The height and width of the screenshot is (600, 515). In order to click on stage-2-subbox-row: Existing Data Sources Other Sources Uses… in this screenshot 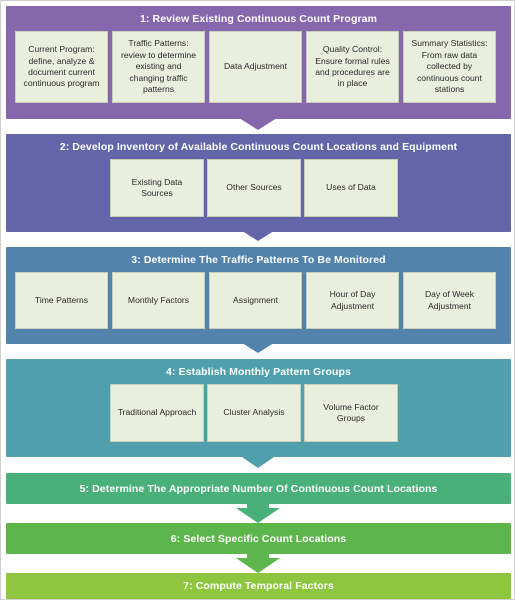, I will do `click(258, 190)`.